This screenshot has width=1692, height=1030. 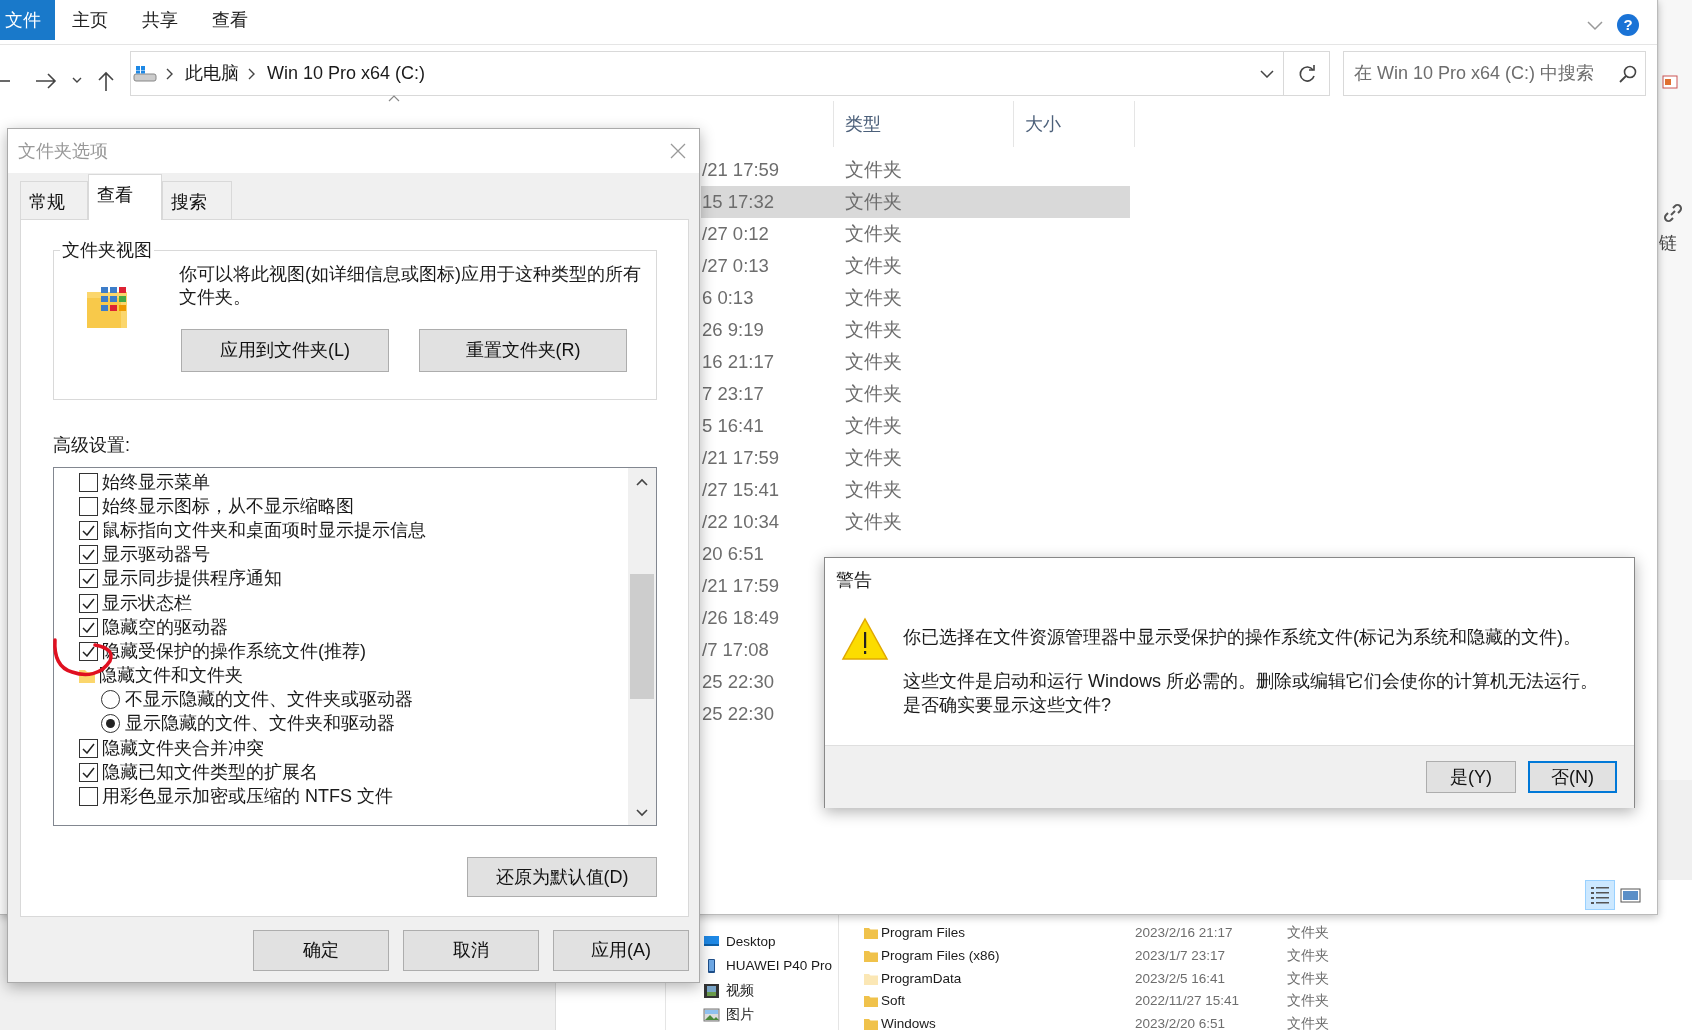 I want to click on tab: 常规, so click(x=54, y=200).